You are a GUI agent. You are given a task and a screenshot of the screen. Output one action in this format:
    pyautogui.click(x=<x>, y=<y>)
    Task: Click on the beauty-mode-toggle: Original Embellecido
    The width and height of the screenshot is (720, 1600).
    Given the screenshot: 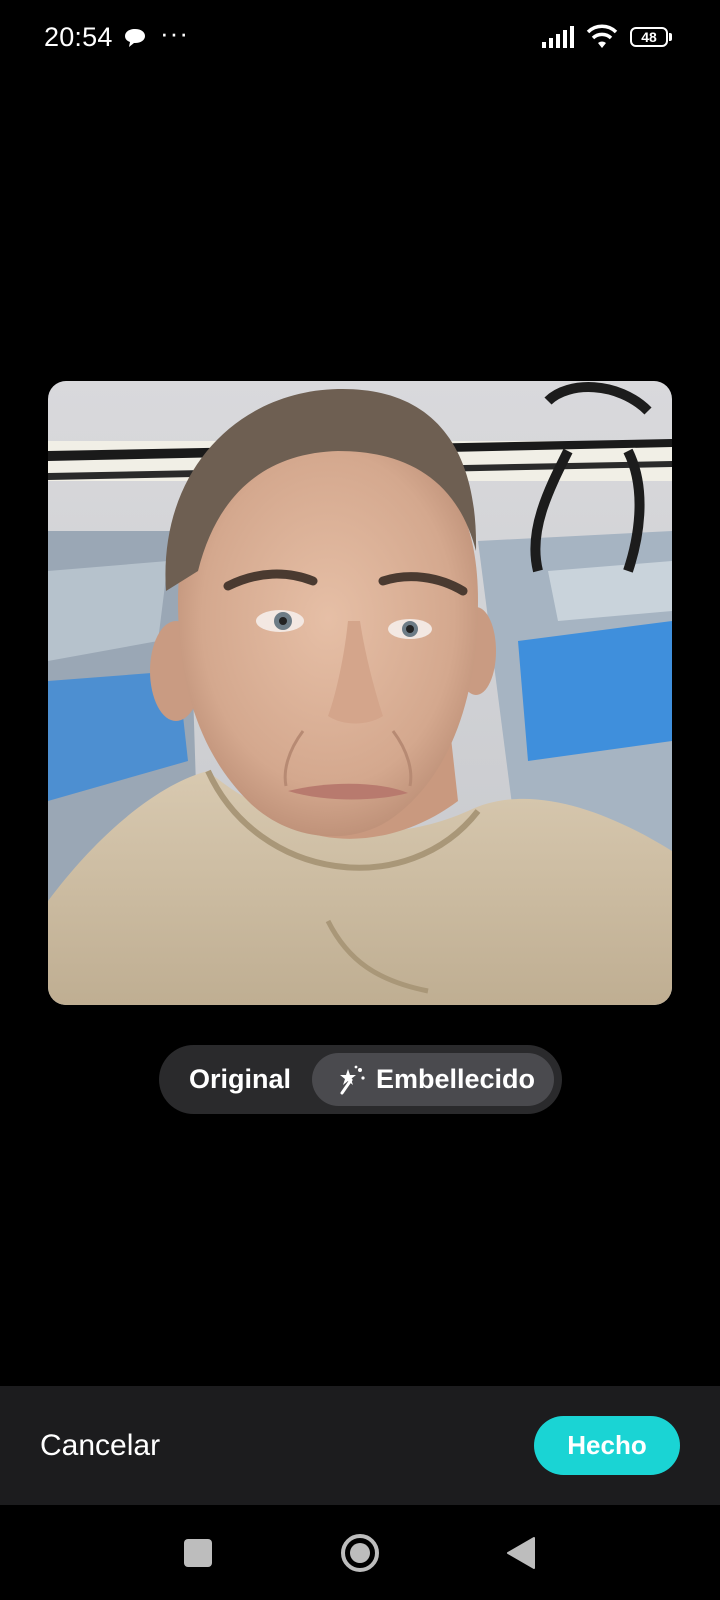 What is the action you would take?
    pyautogui.click(x=360, y=1079)
    